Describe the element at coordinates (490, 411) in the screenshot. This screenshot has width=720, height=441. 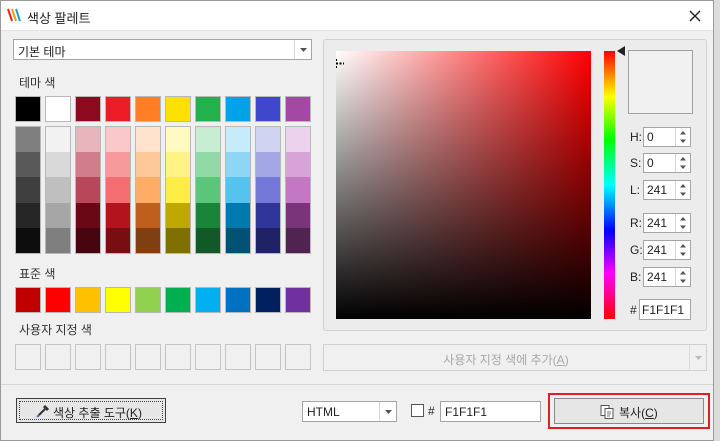
I see `output-hex-field: F1F1F1` at that location.